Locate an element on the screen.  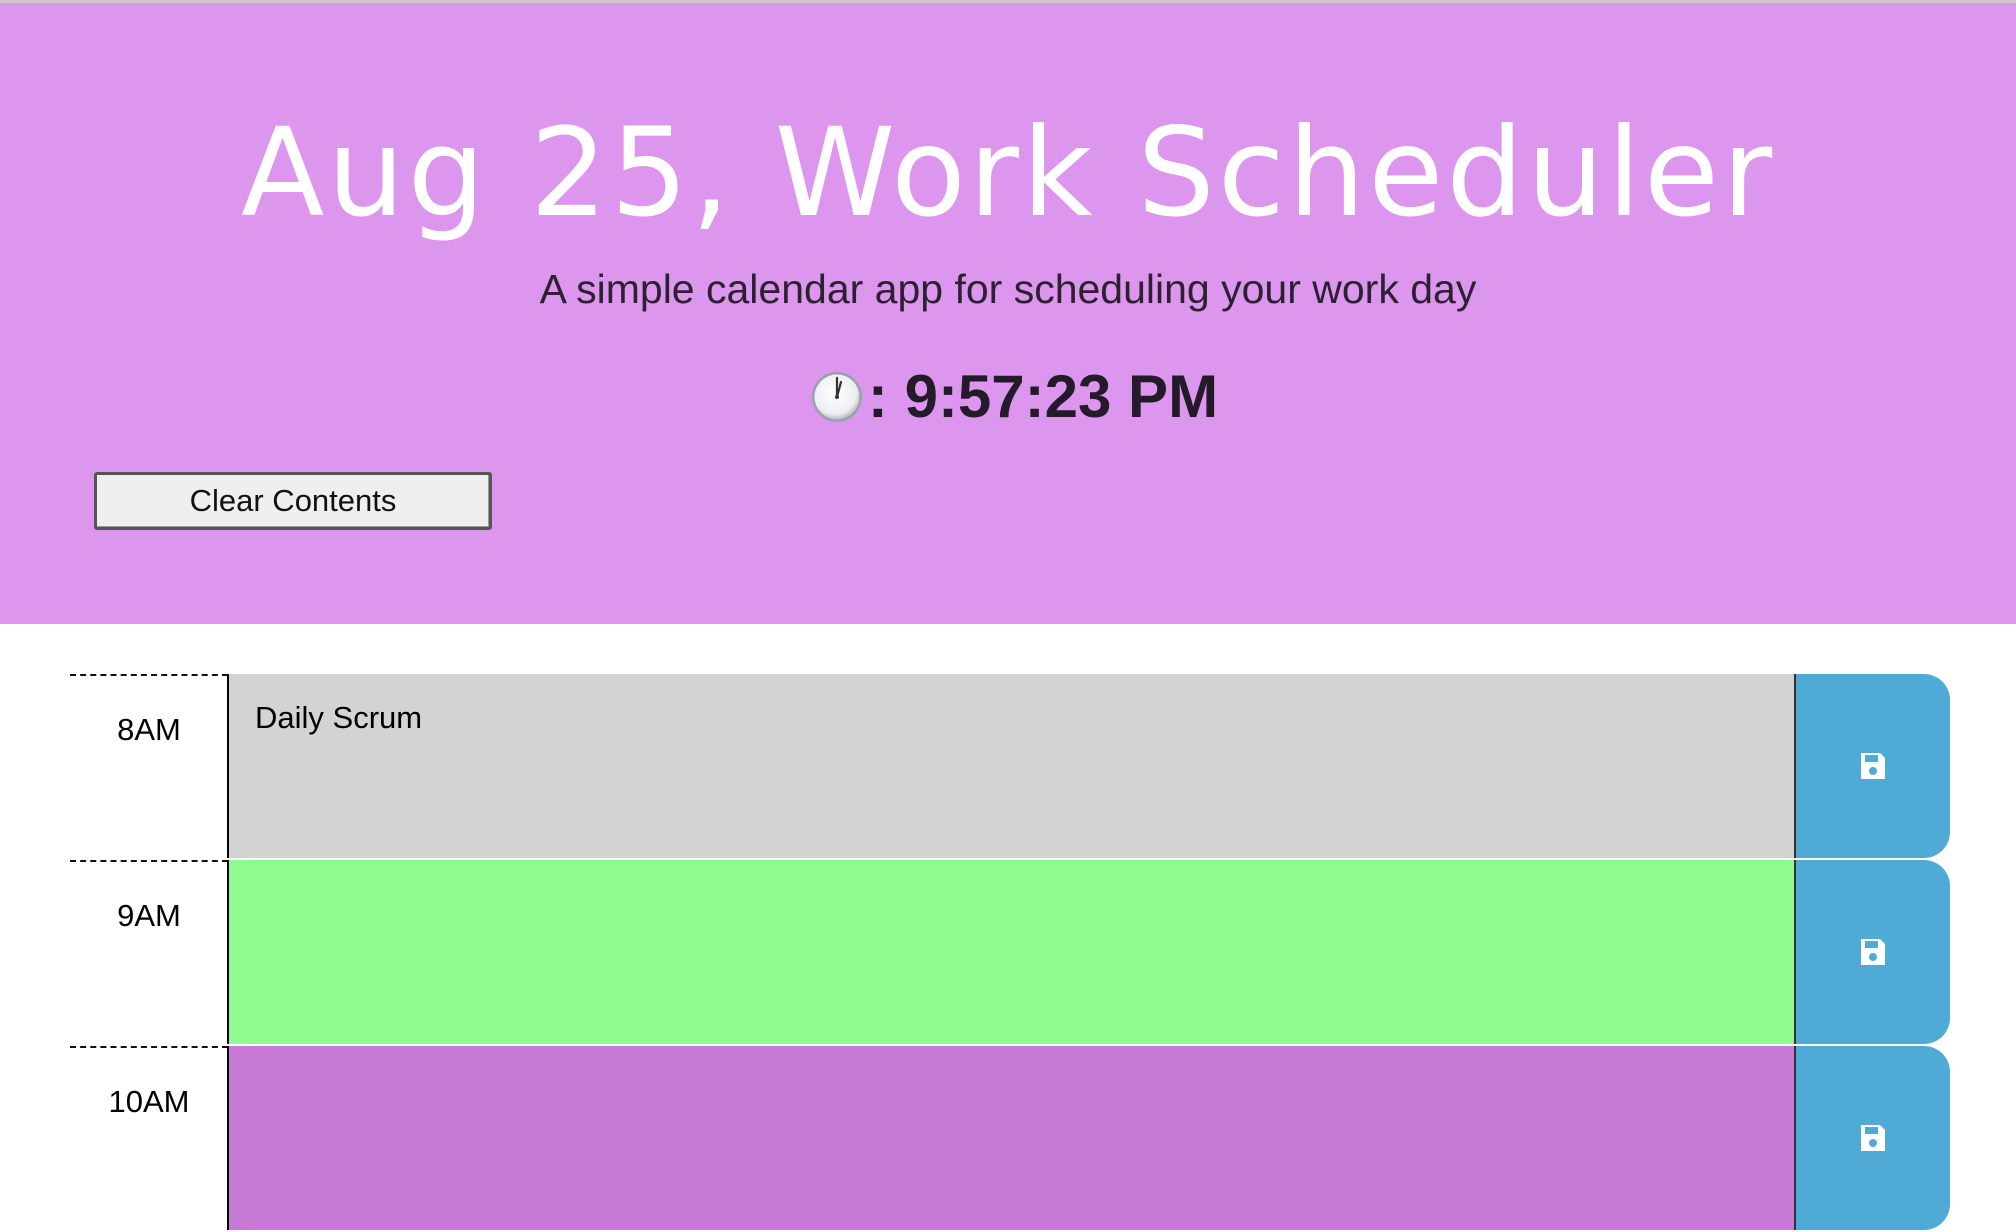
hour-cell: 9AM is located at coordinates (149, 953).